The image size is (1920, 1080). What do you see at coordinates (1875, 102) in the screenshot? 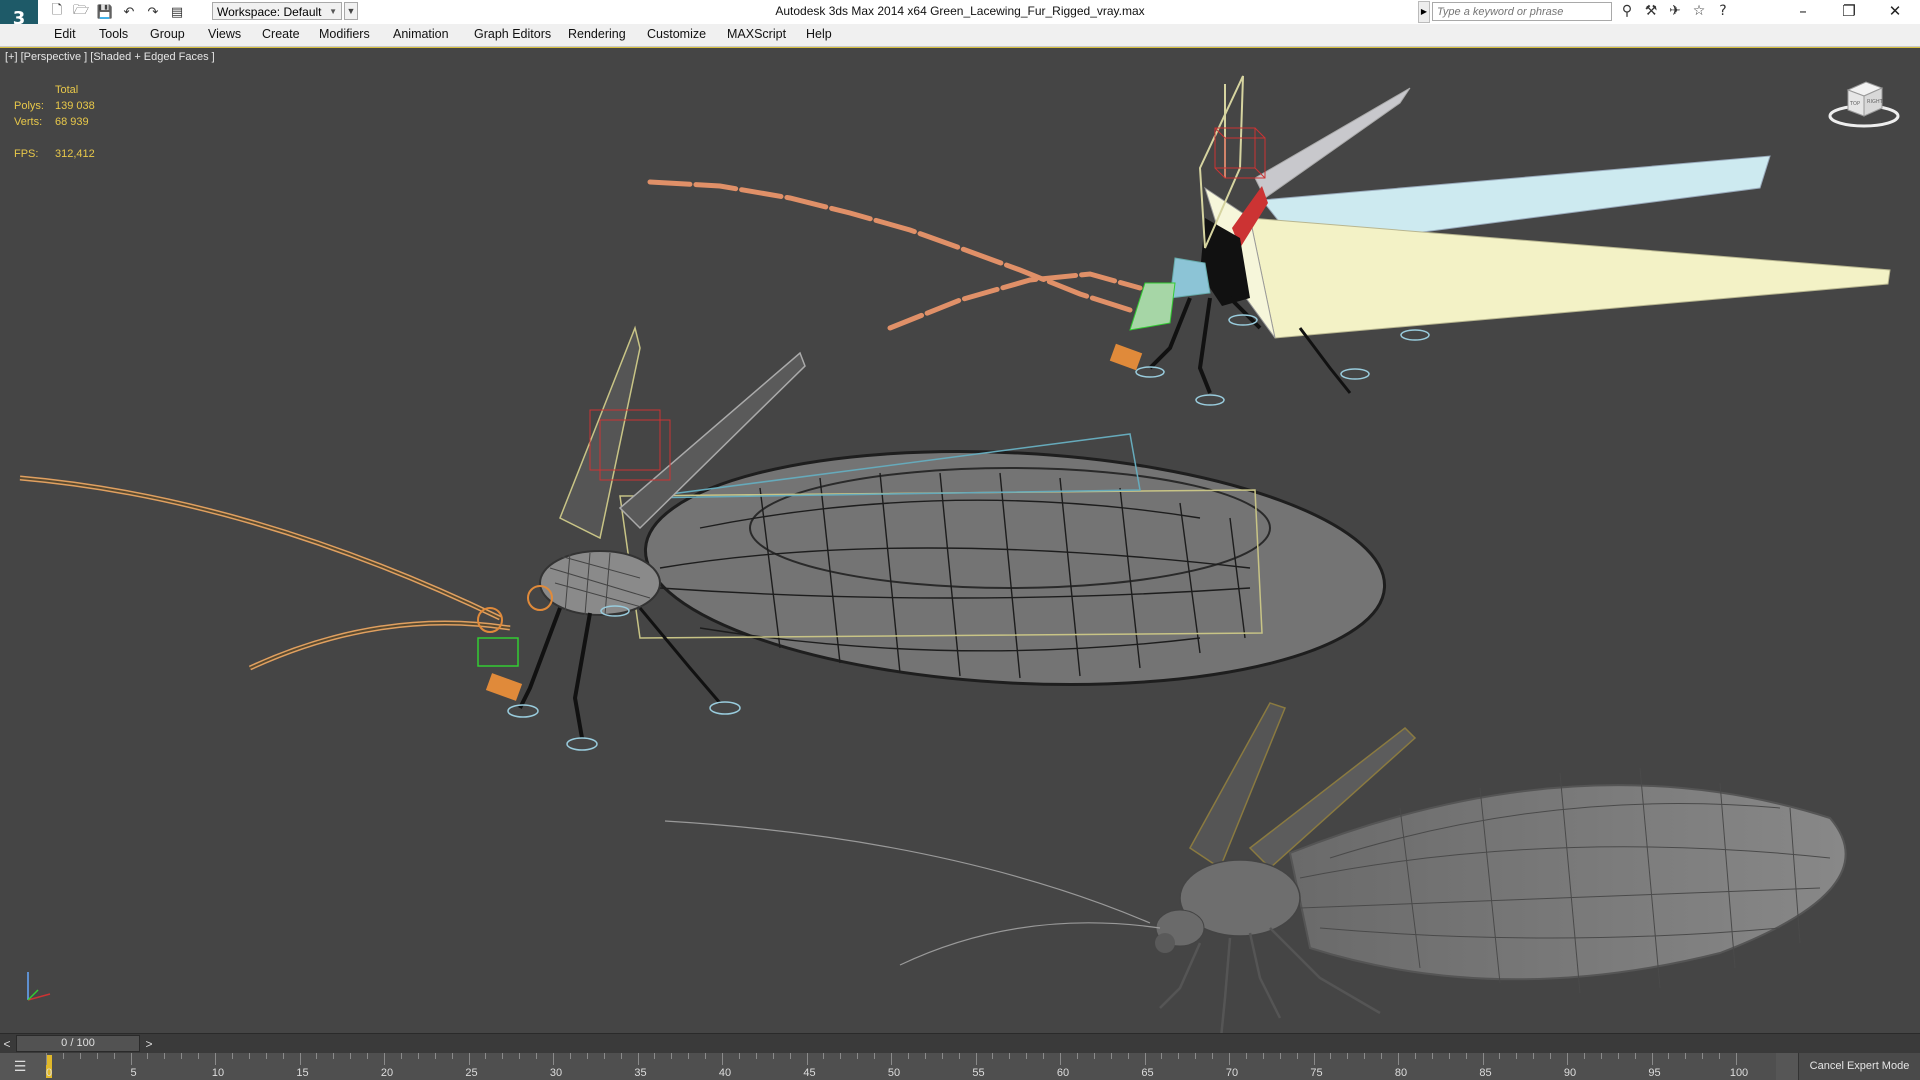
I see `viewcube-side-label: RIGHT` at bounding box center [1875, 102].